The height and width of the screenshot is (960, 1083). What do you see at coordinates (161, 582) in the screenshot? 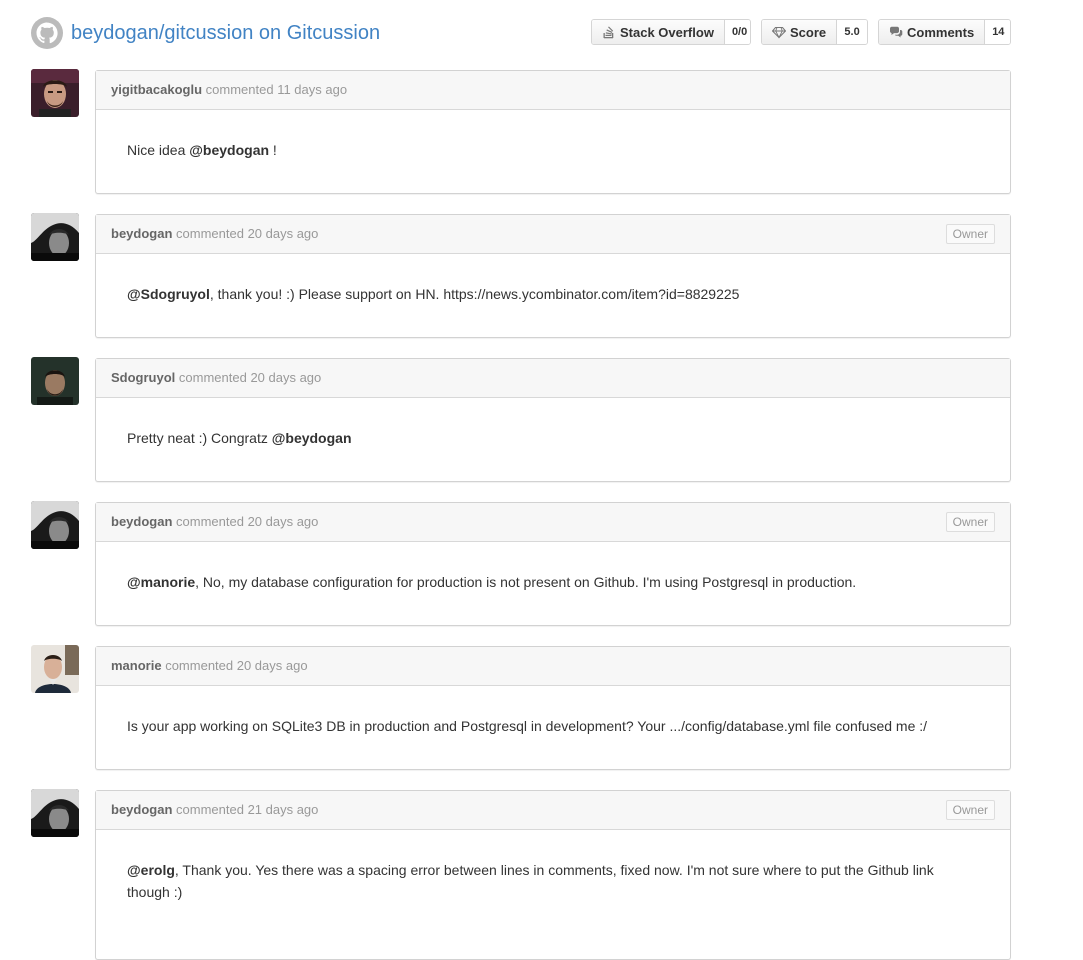
I see `user-mention: @manorie` at bounding box center [161, 582].